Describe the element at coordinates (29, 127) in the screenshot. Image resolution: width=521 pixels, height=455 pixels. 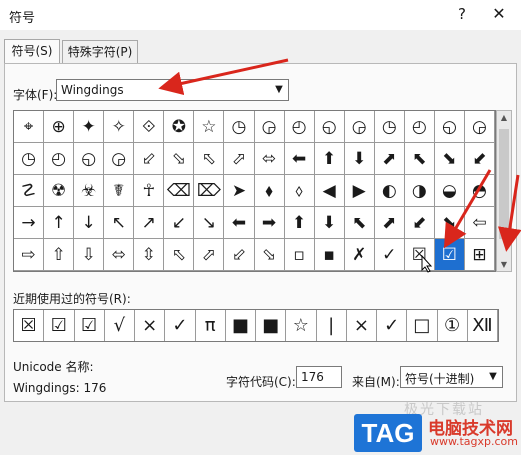
I see `symbol-cell: ⌖` at that location.